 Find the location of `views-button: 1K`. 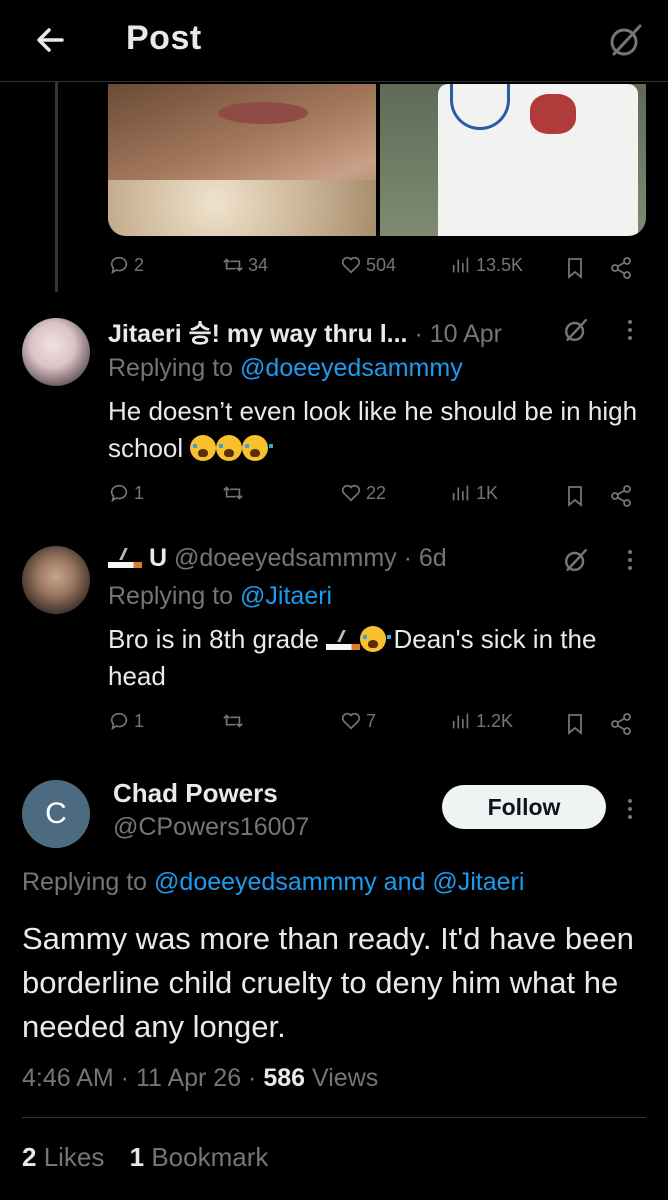

views-button: 1K is located at coordinates (474, 493).